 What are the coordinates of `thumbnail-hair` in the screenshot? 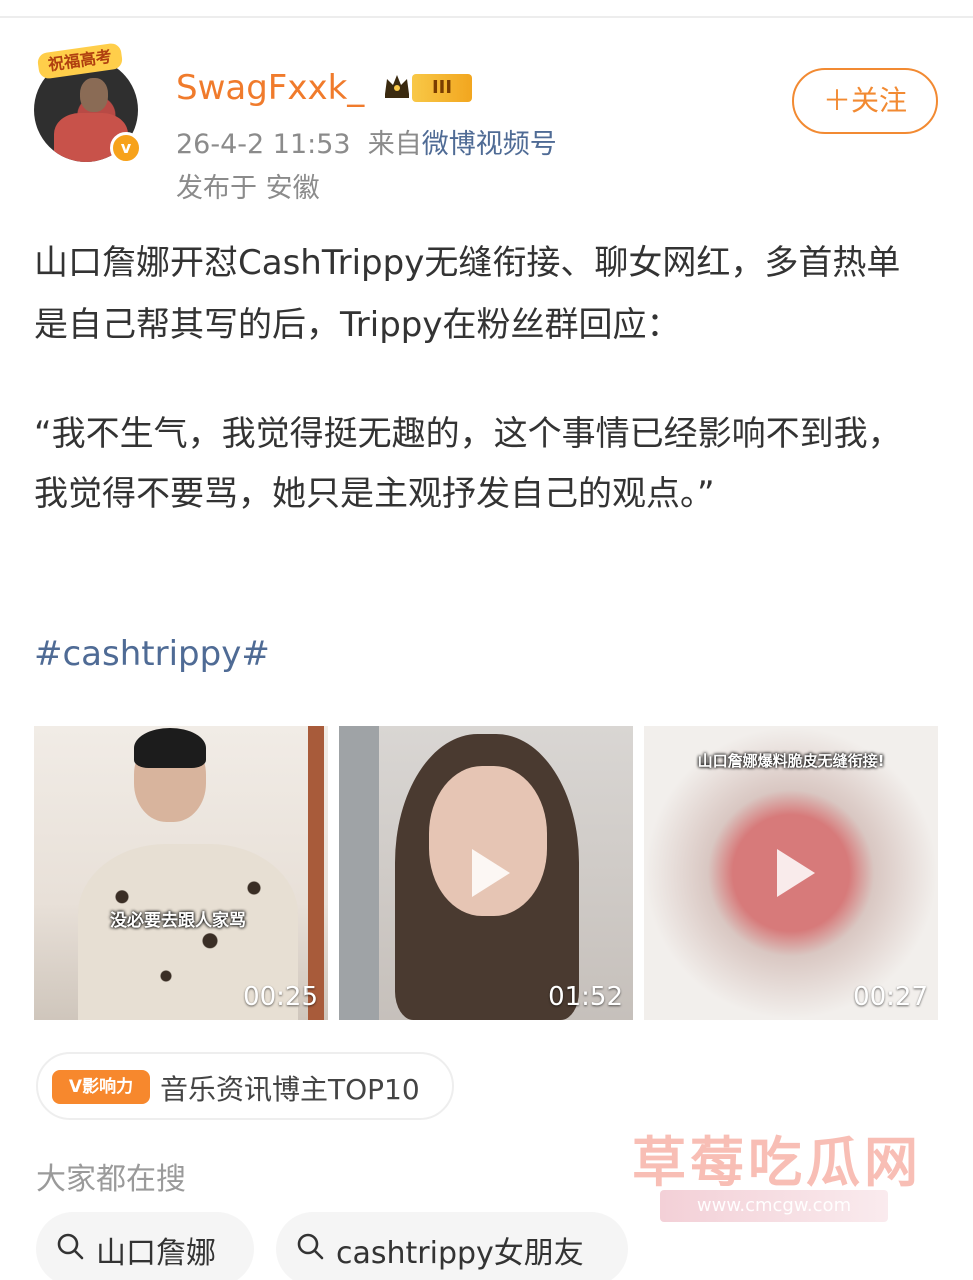 It's located at (170, 748).